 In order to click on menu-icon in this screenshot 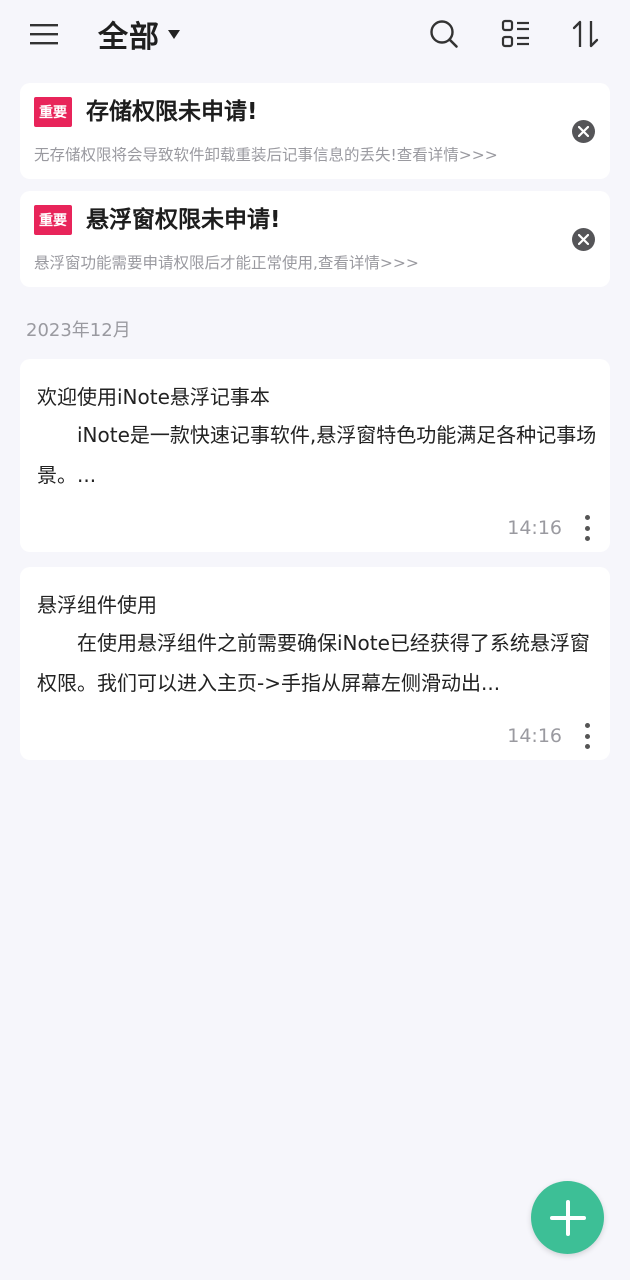, I will do `click(44, 34)`.